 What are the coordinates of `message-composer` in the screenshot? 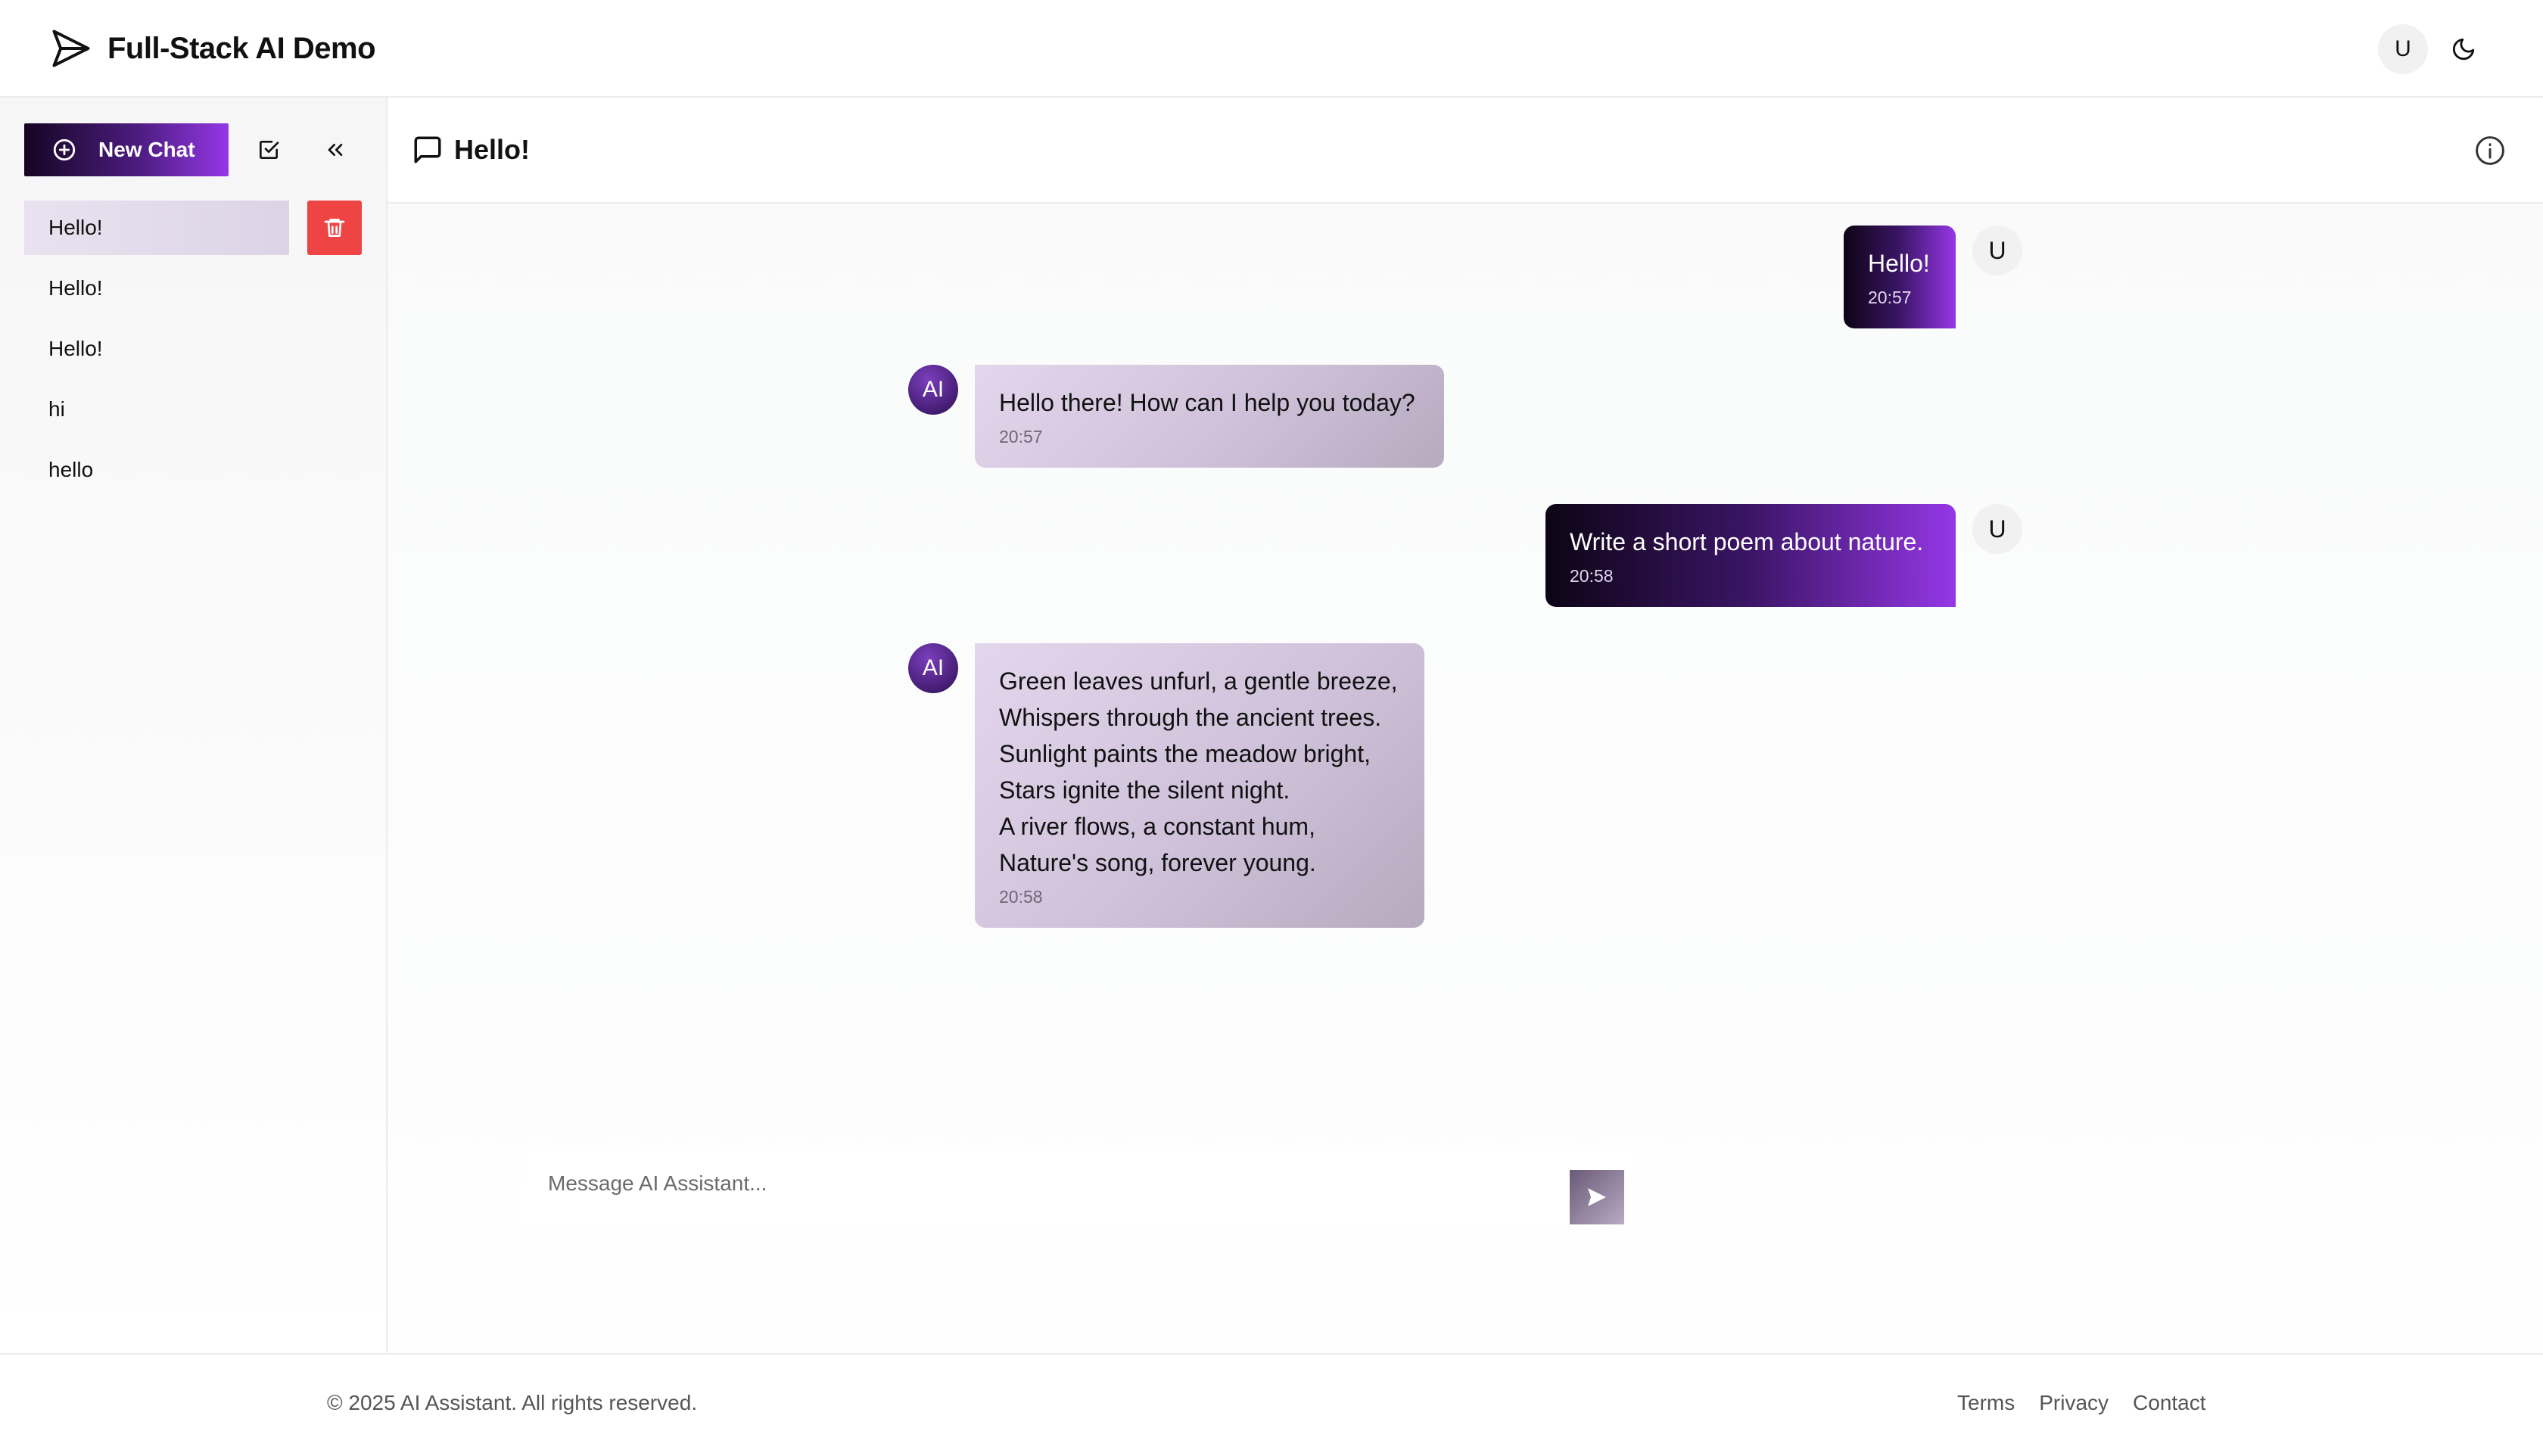 It's located at (1078, 1190).